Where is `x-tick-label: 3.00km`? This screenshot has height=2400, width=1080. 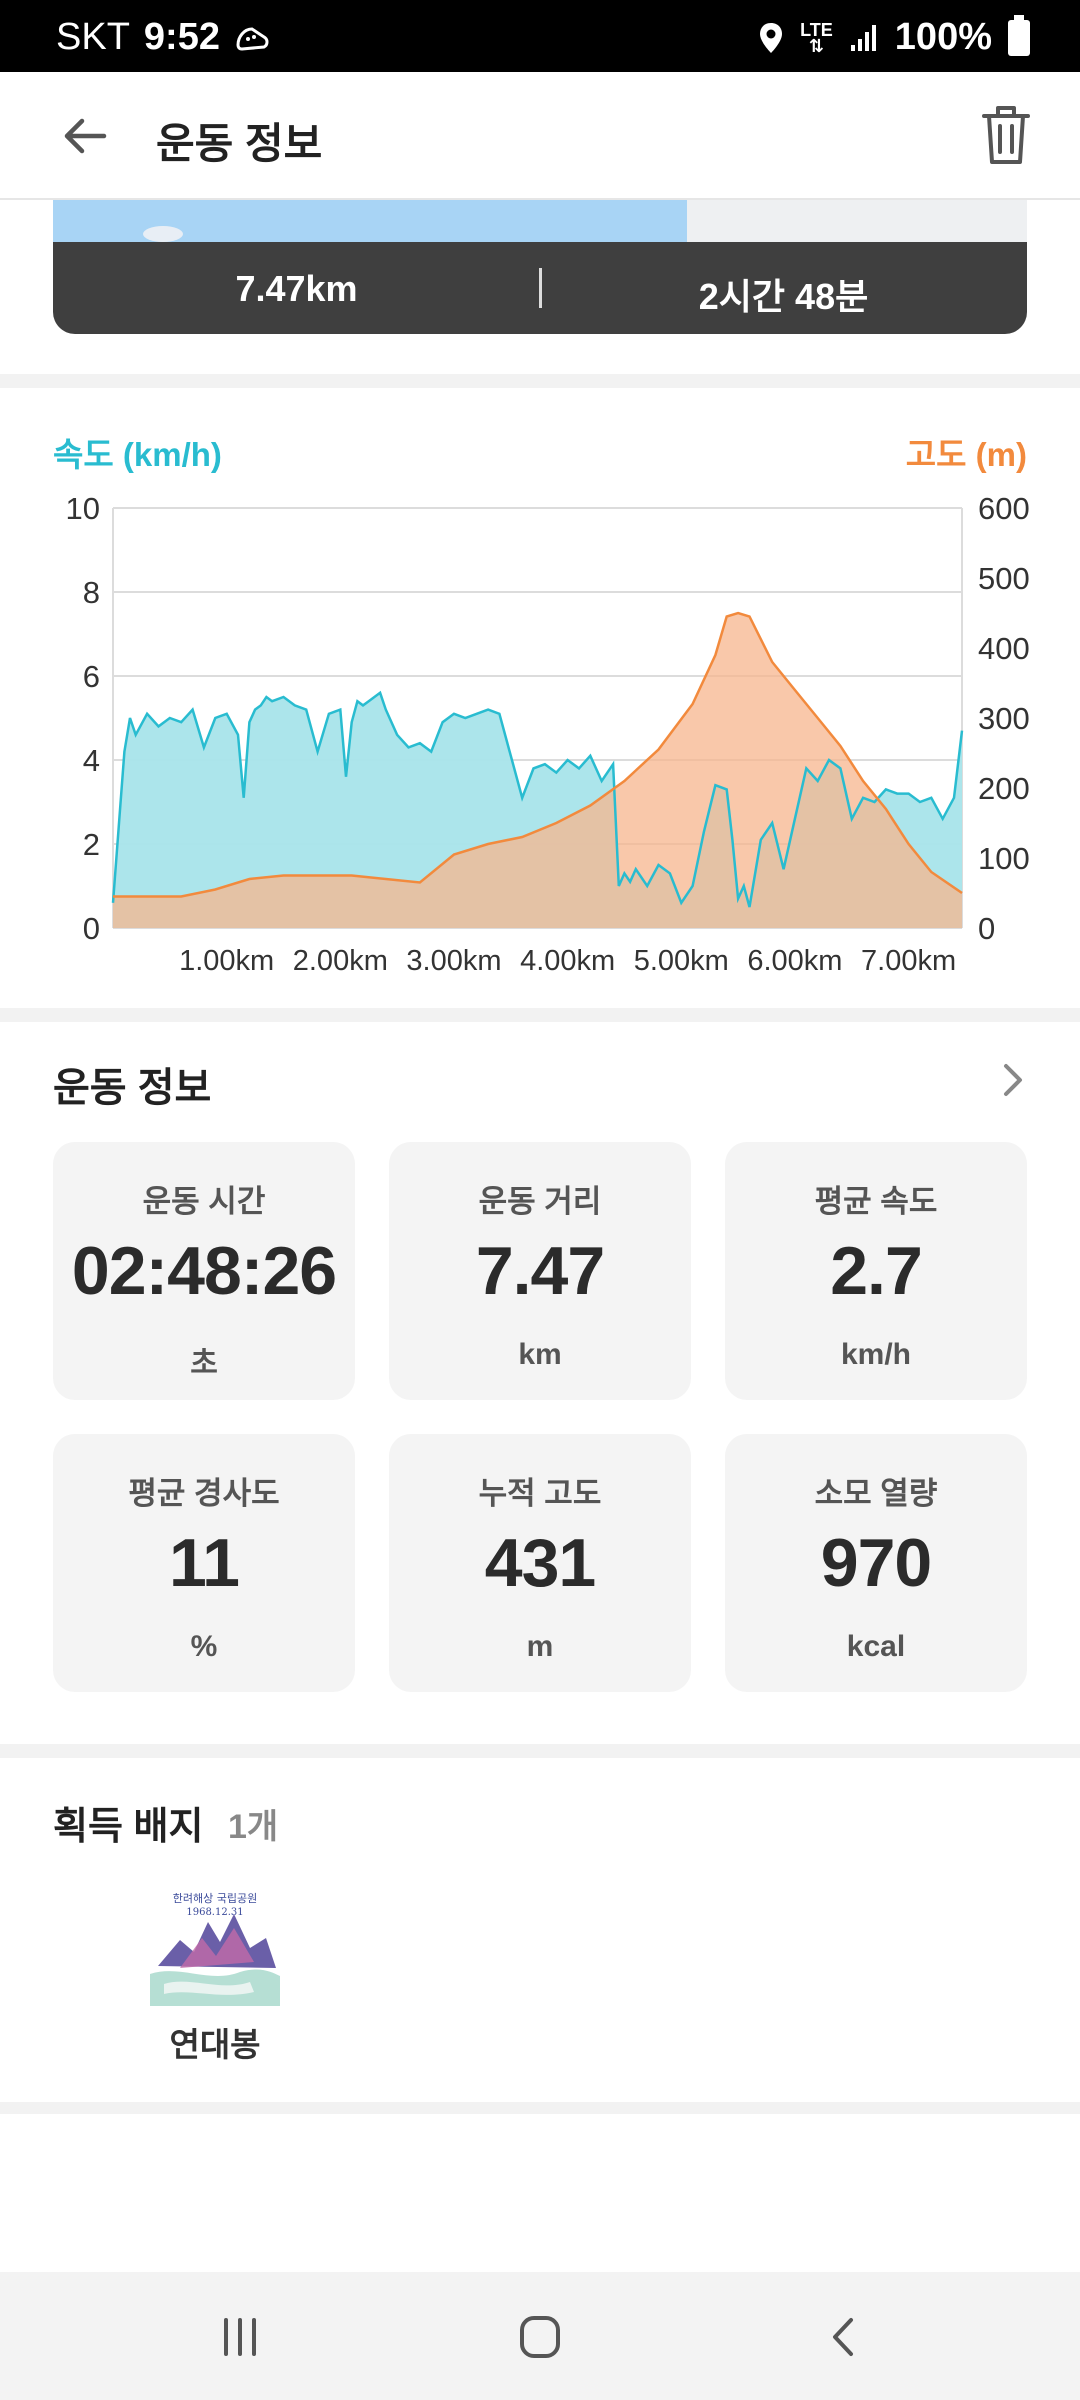
x-tick-label: 3.00km is located at coordinates (453, 961).